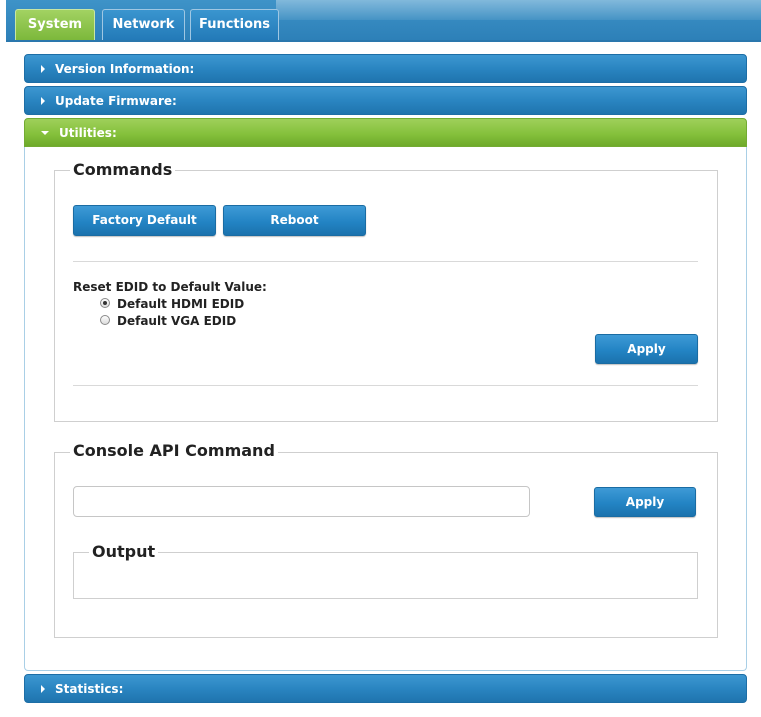  Describe the element at coordinates (124, 551) in the screenshot. I see `output-legend: Output` at that location.